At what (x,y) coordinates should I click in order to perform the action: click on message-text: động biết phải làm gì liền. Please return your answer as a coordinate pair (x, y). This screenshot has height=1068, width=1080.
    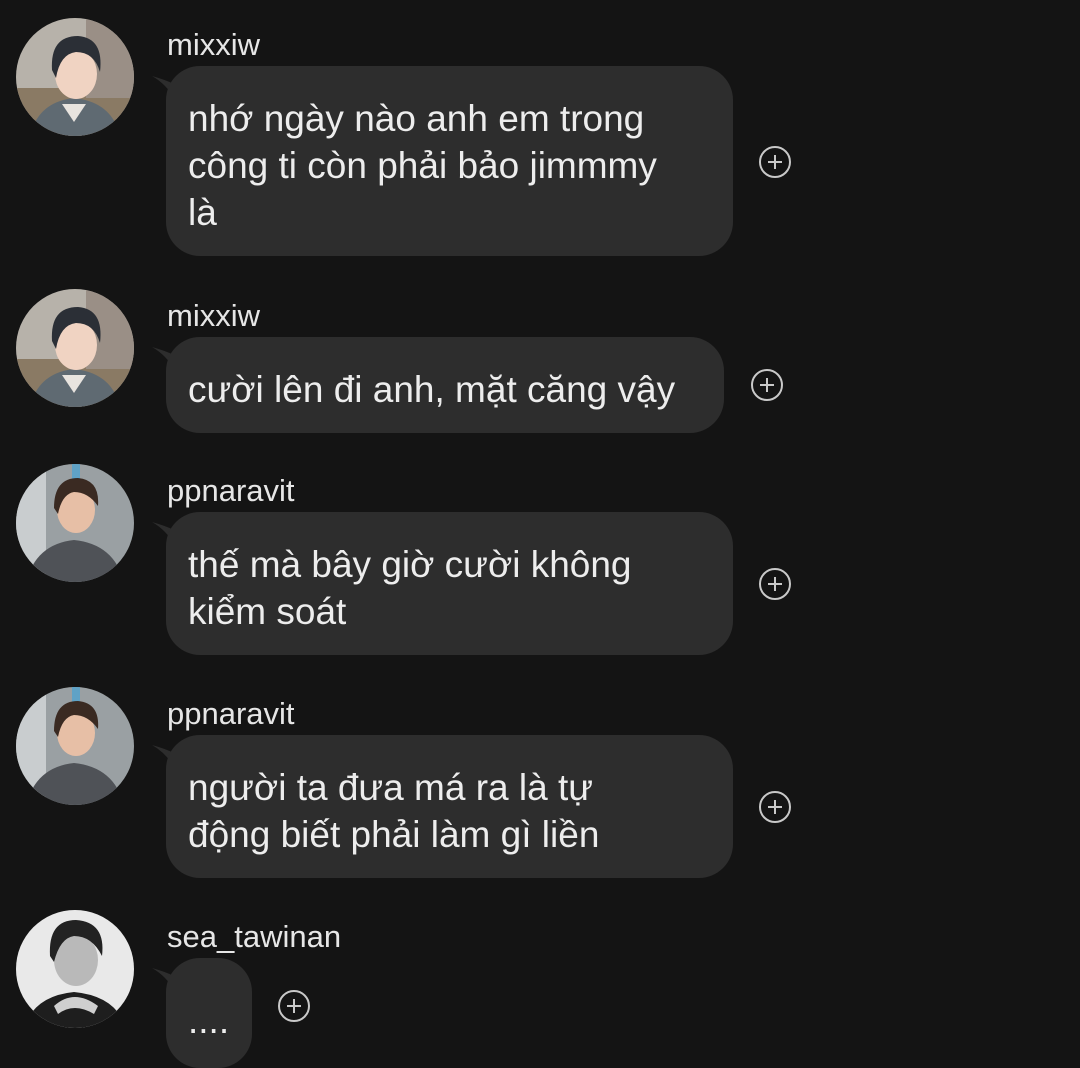
    Looking at the image, I should click on (394, 834).